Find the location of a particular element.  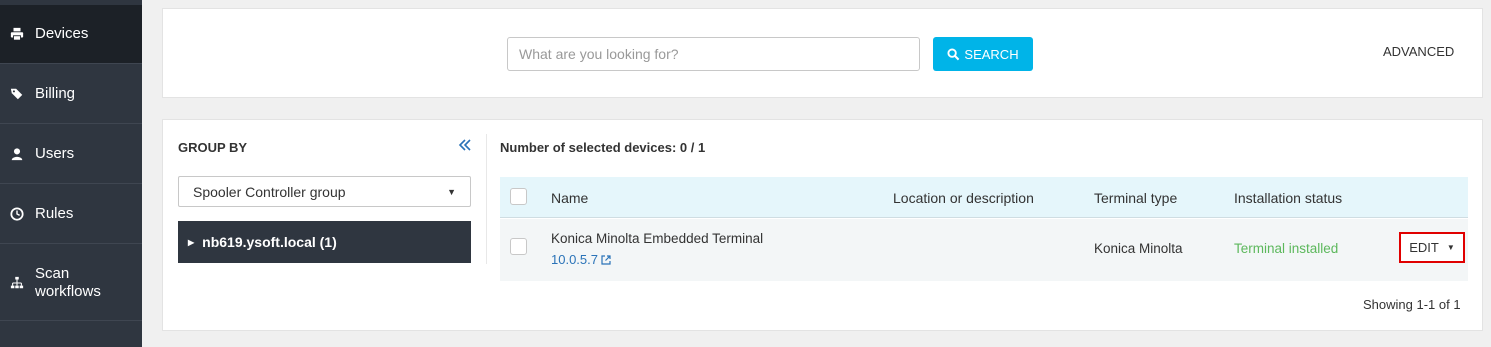

device-installation-status: Terminal installed is located at coordinates (1286, 248).